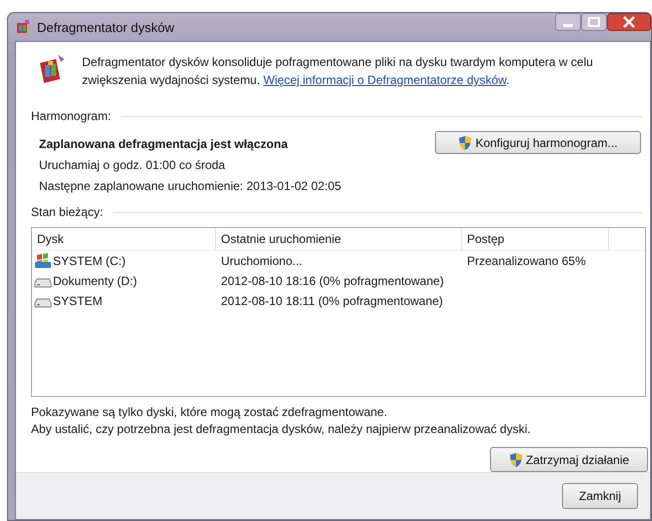 The height and width of the screenshot is (521, 652). What do you see at coordinates (124, 281) in the screenshot?
I see `disk-name: Dokumenty (D:)` at bounding box center [124, 281].